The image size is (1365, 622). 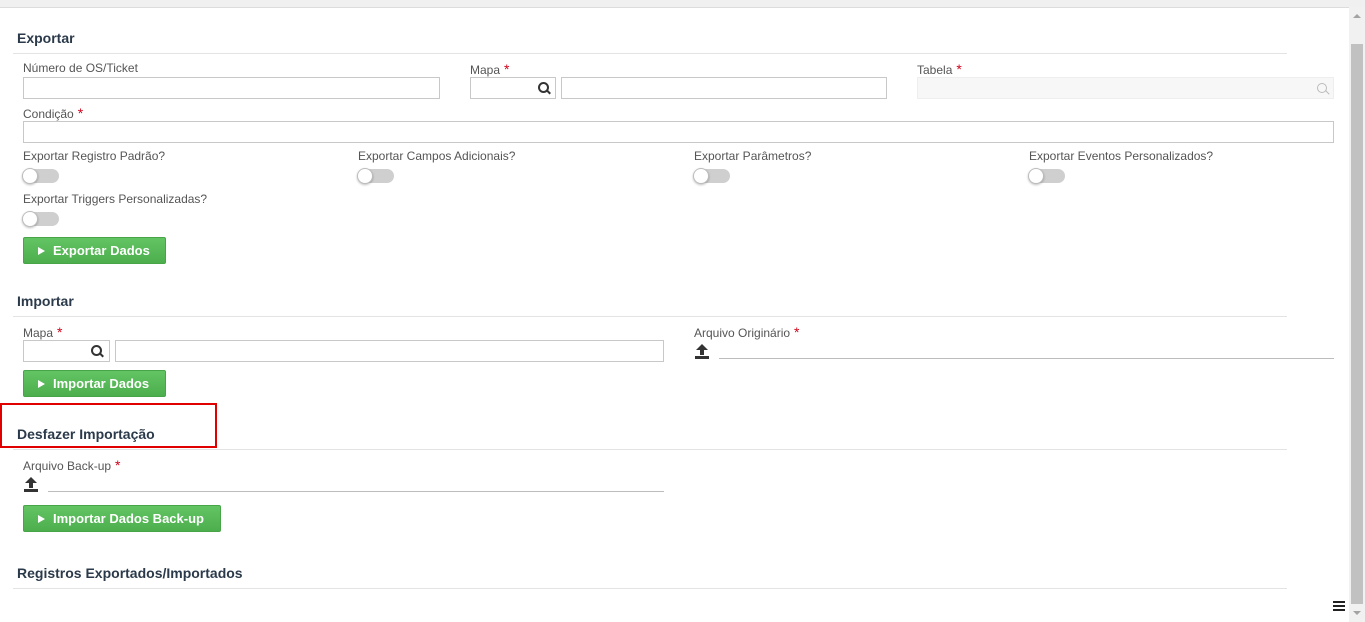 I want to click on toggle-triggers-personalizadas, so click(x=40, y=219).